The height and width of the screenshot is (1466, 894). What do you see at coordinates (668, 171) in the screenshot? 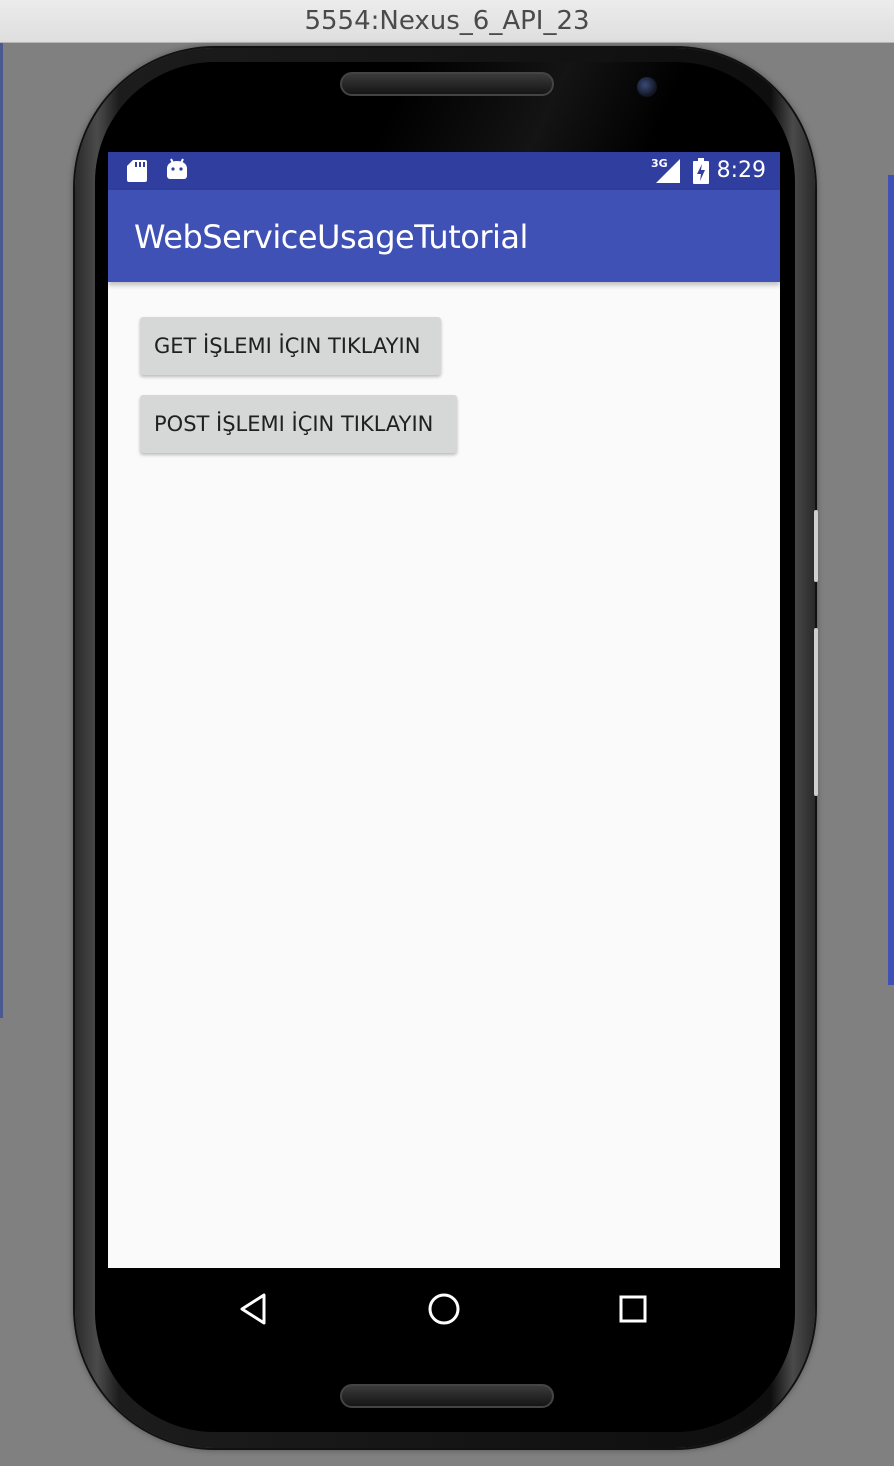
I see `signal-icon` at bounding box center [668, 171].